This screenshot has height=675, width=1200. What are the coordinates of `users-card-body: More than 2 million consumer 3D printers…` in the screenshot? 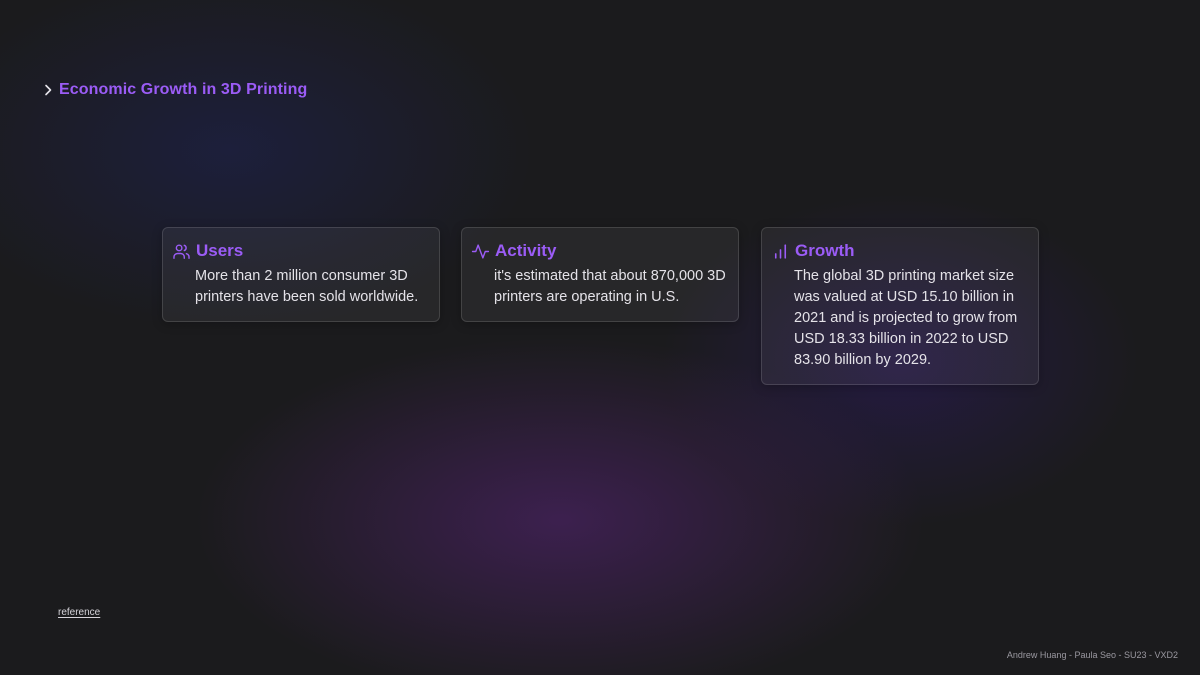 It's located at (307, 286).